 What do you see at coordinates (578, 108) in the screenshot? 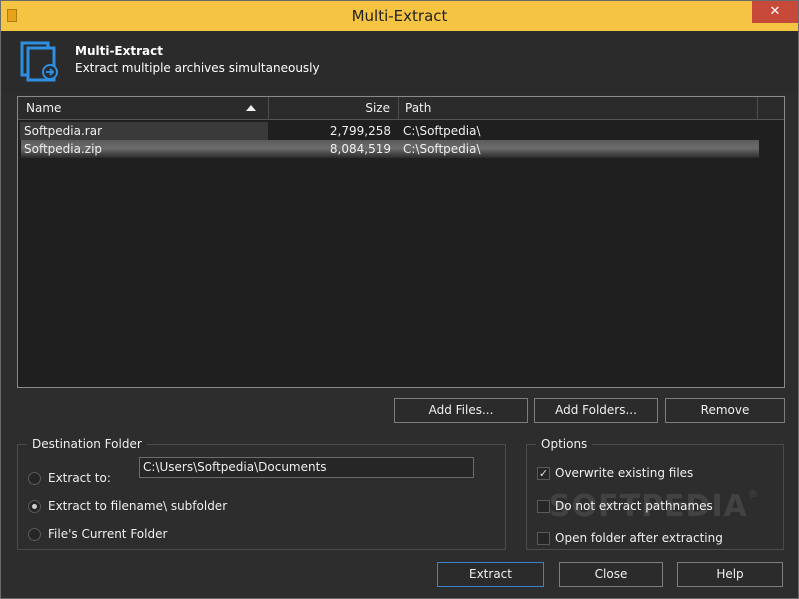
I see `column-header-path: Path` at bounding box center [578, 108].